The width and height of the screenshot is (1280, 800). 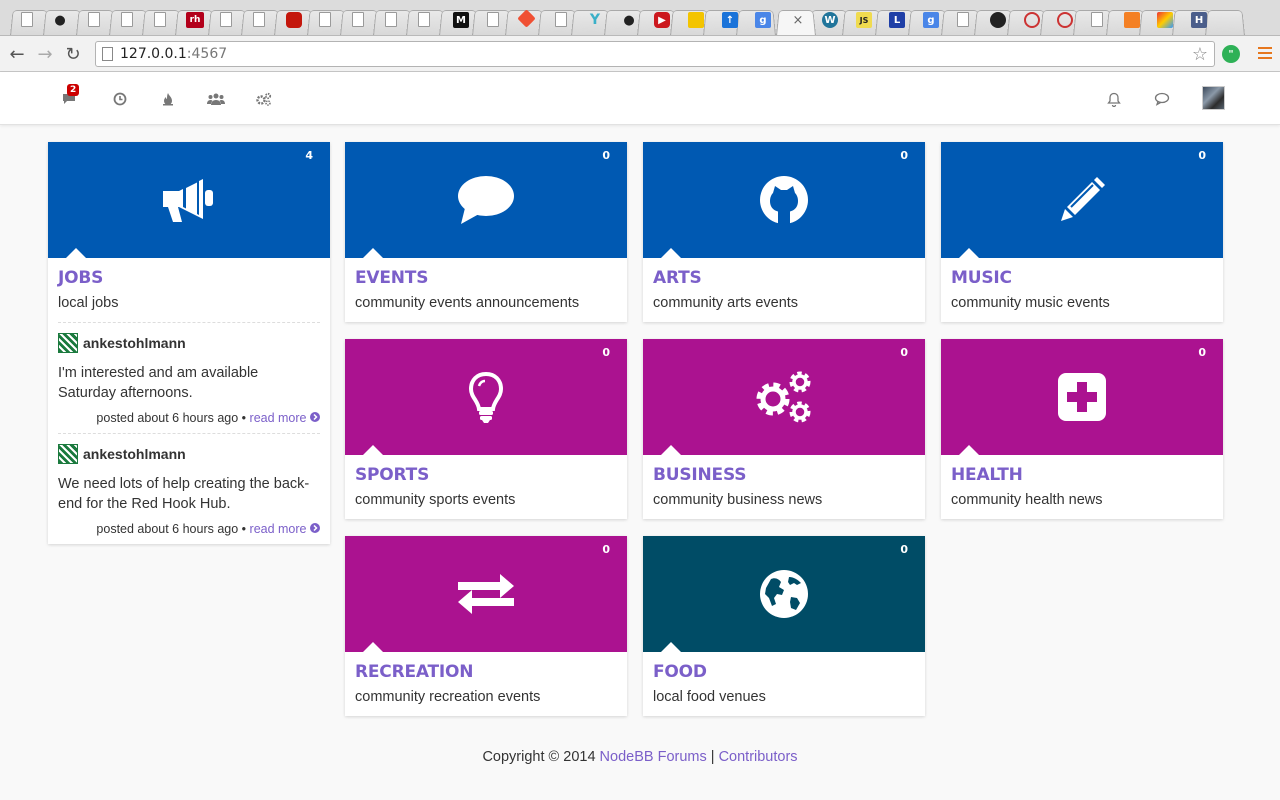 What do you see at coordinates (168, 99) in the screenshot?
I see `popular-fire-icon` at bounding box center [168, 99].